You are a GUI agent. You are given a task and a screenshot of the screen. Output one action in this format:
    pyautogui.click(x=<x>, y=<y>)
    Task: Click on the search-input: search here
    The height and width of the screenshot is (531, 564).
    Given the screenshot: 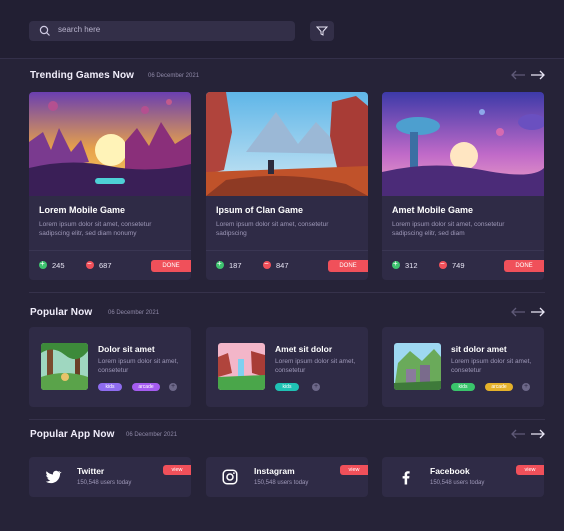 What is the action you would take?
    pyautogui.click(x=162, y=31)
    